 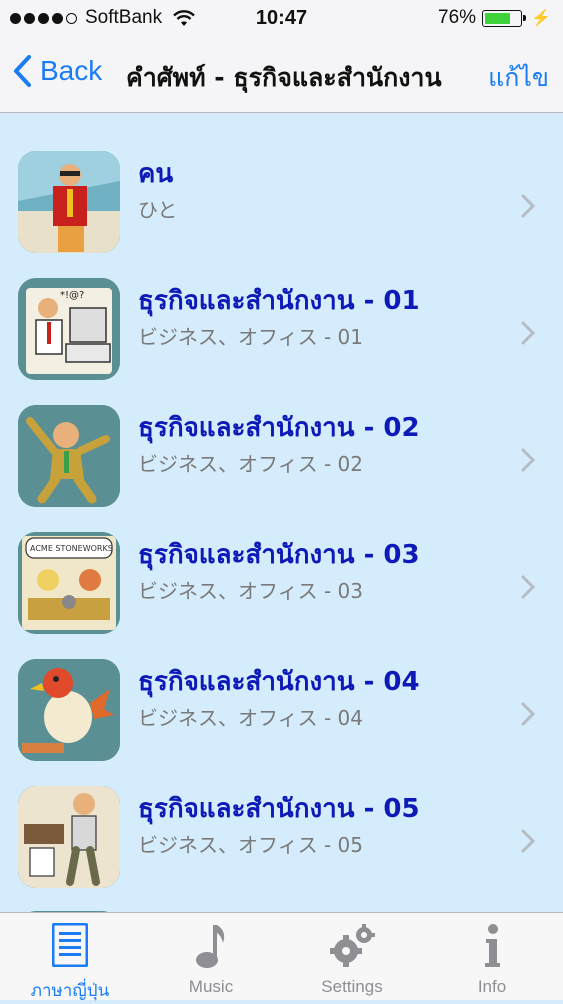 I want to click on list-item: ธุรกิจและสำนักงาน - 05 ビジネス、オフィス - 05, so click(x=281, y=818).